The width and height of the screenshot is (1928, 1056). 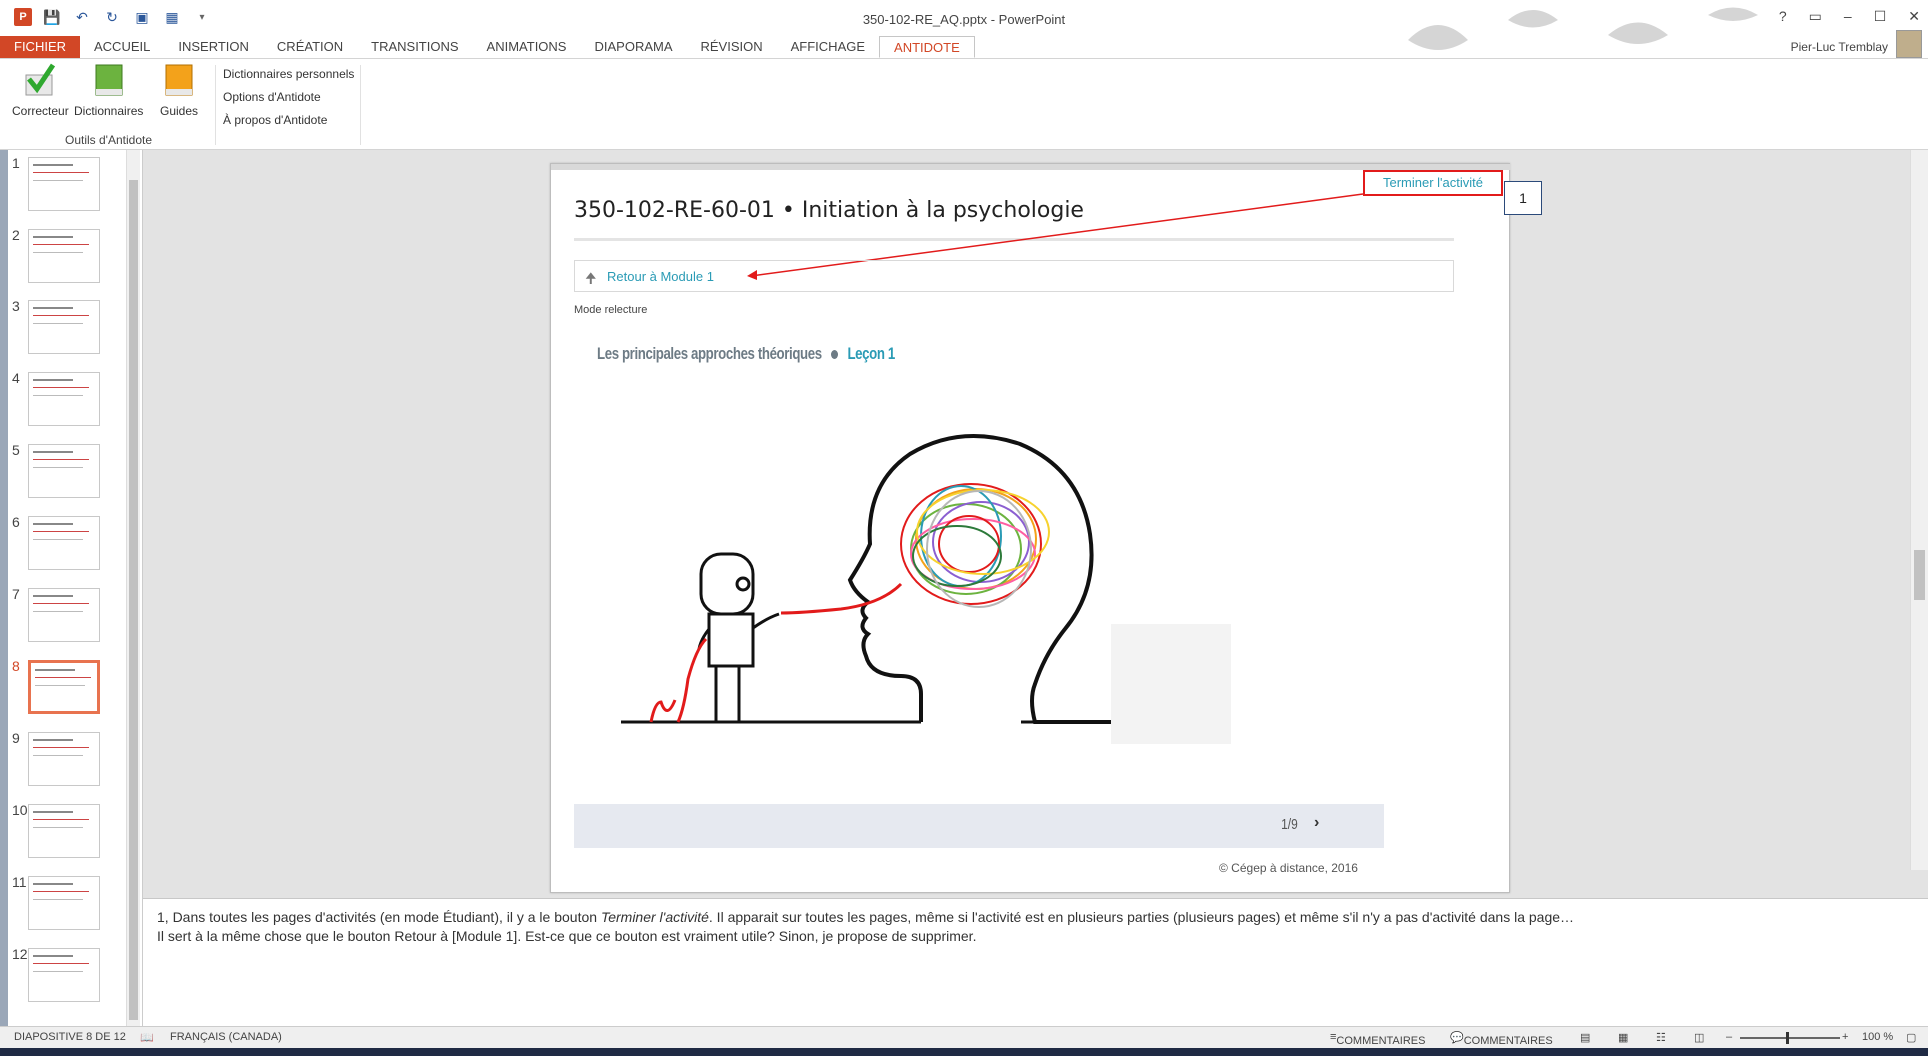 I want to click on tab-antidote: ANTIDOTE, so click(x=927, y=47).